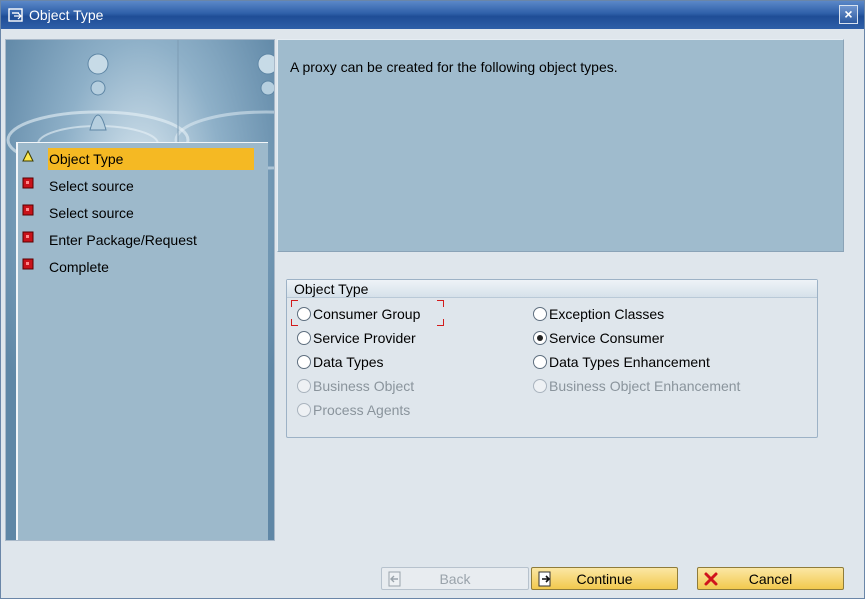 The image size is (865, 599). Describe the element at coordinates (144, 266) in the screenshot. I see `wizard-step-complete: Complete` at that location.